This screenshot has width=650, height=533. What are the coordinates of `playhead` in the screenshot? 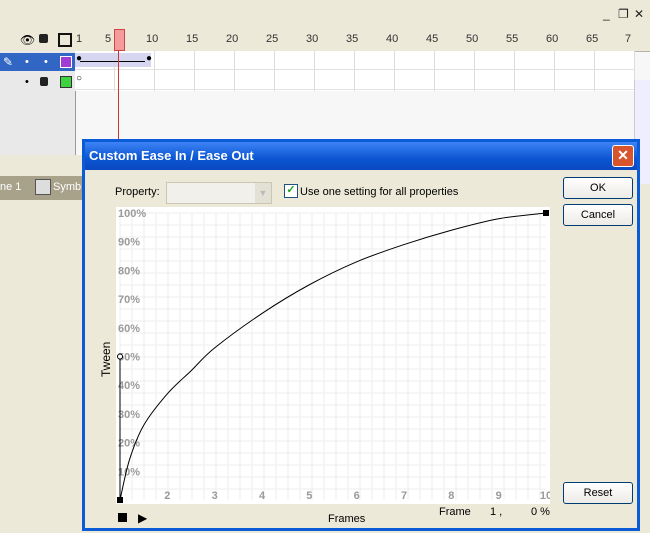 It's located at (119, 40).